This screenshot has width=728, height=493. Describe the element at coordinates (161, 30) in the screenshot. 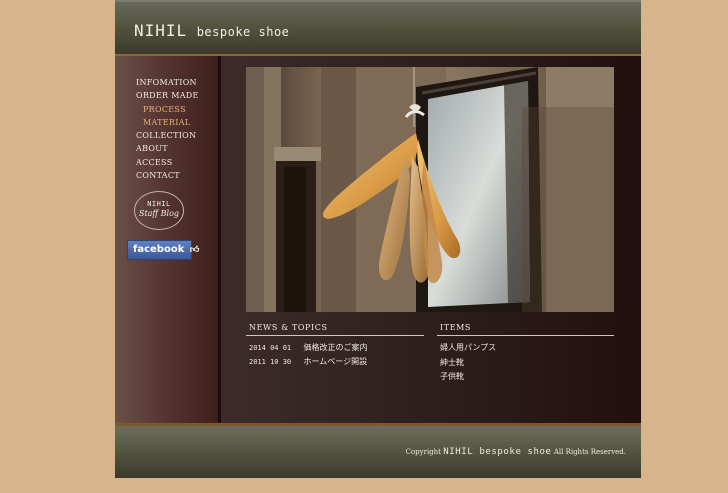

I see `site-title-brand: NIHIL` at that location.